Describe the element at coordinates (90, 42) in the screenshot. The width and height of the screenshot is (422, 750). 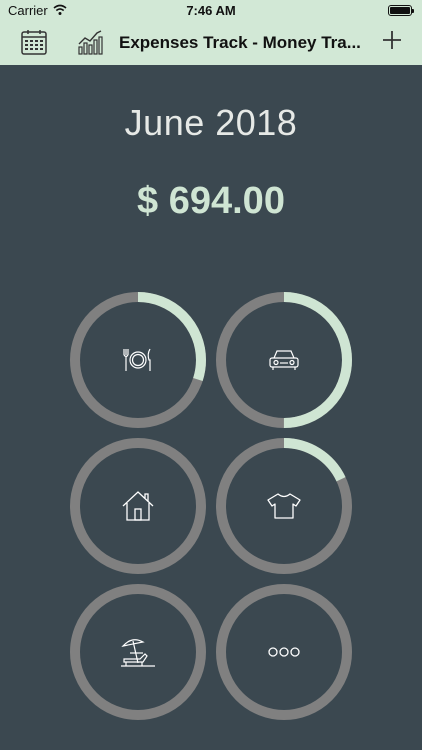
I see `chart-icon` at that location.